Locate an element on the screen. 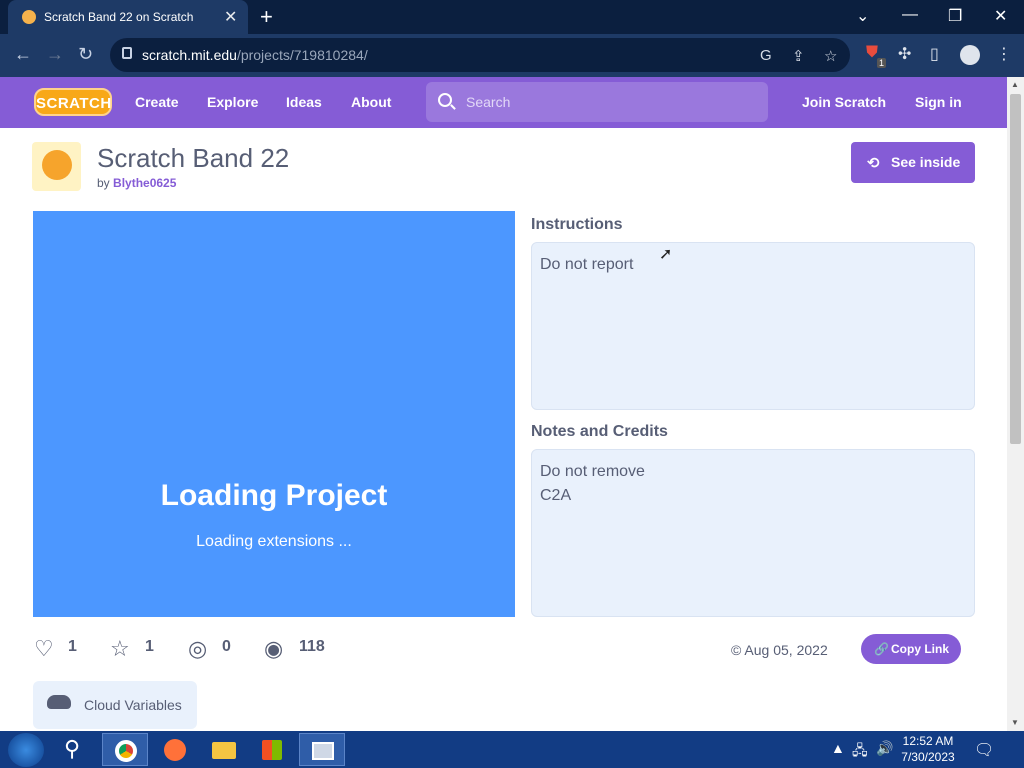 This screenshot has height=768, width=1024. see-inside-label: See inside is located at coordinates (926, 162).